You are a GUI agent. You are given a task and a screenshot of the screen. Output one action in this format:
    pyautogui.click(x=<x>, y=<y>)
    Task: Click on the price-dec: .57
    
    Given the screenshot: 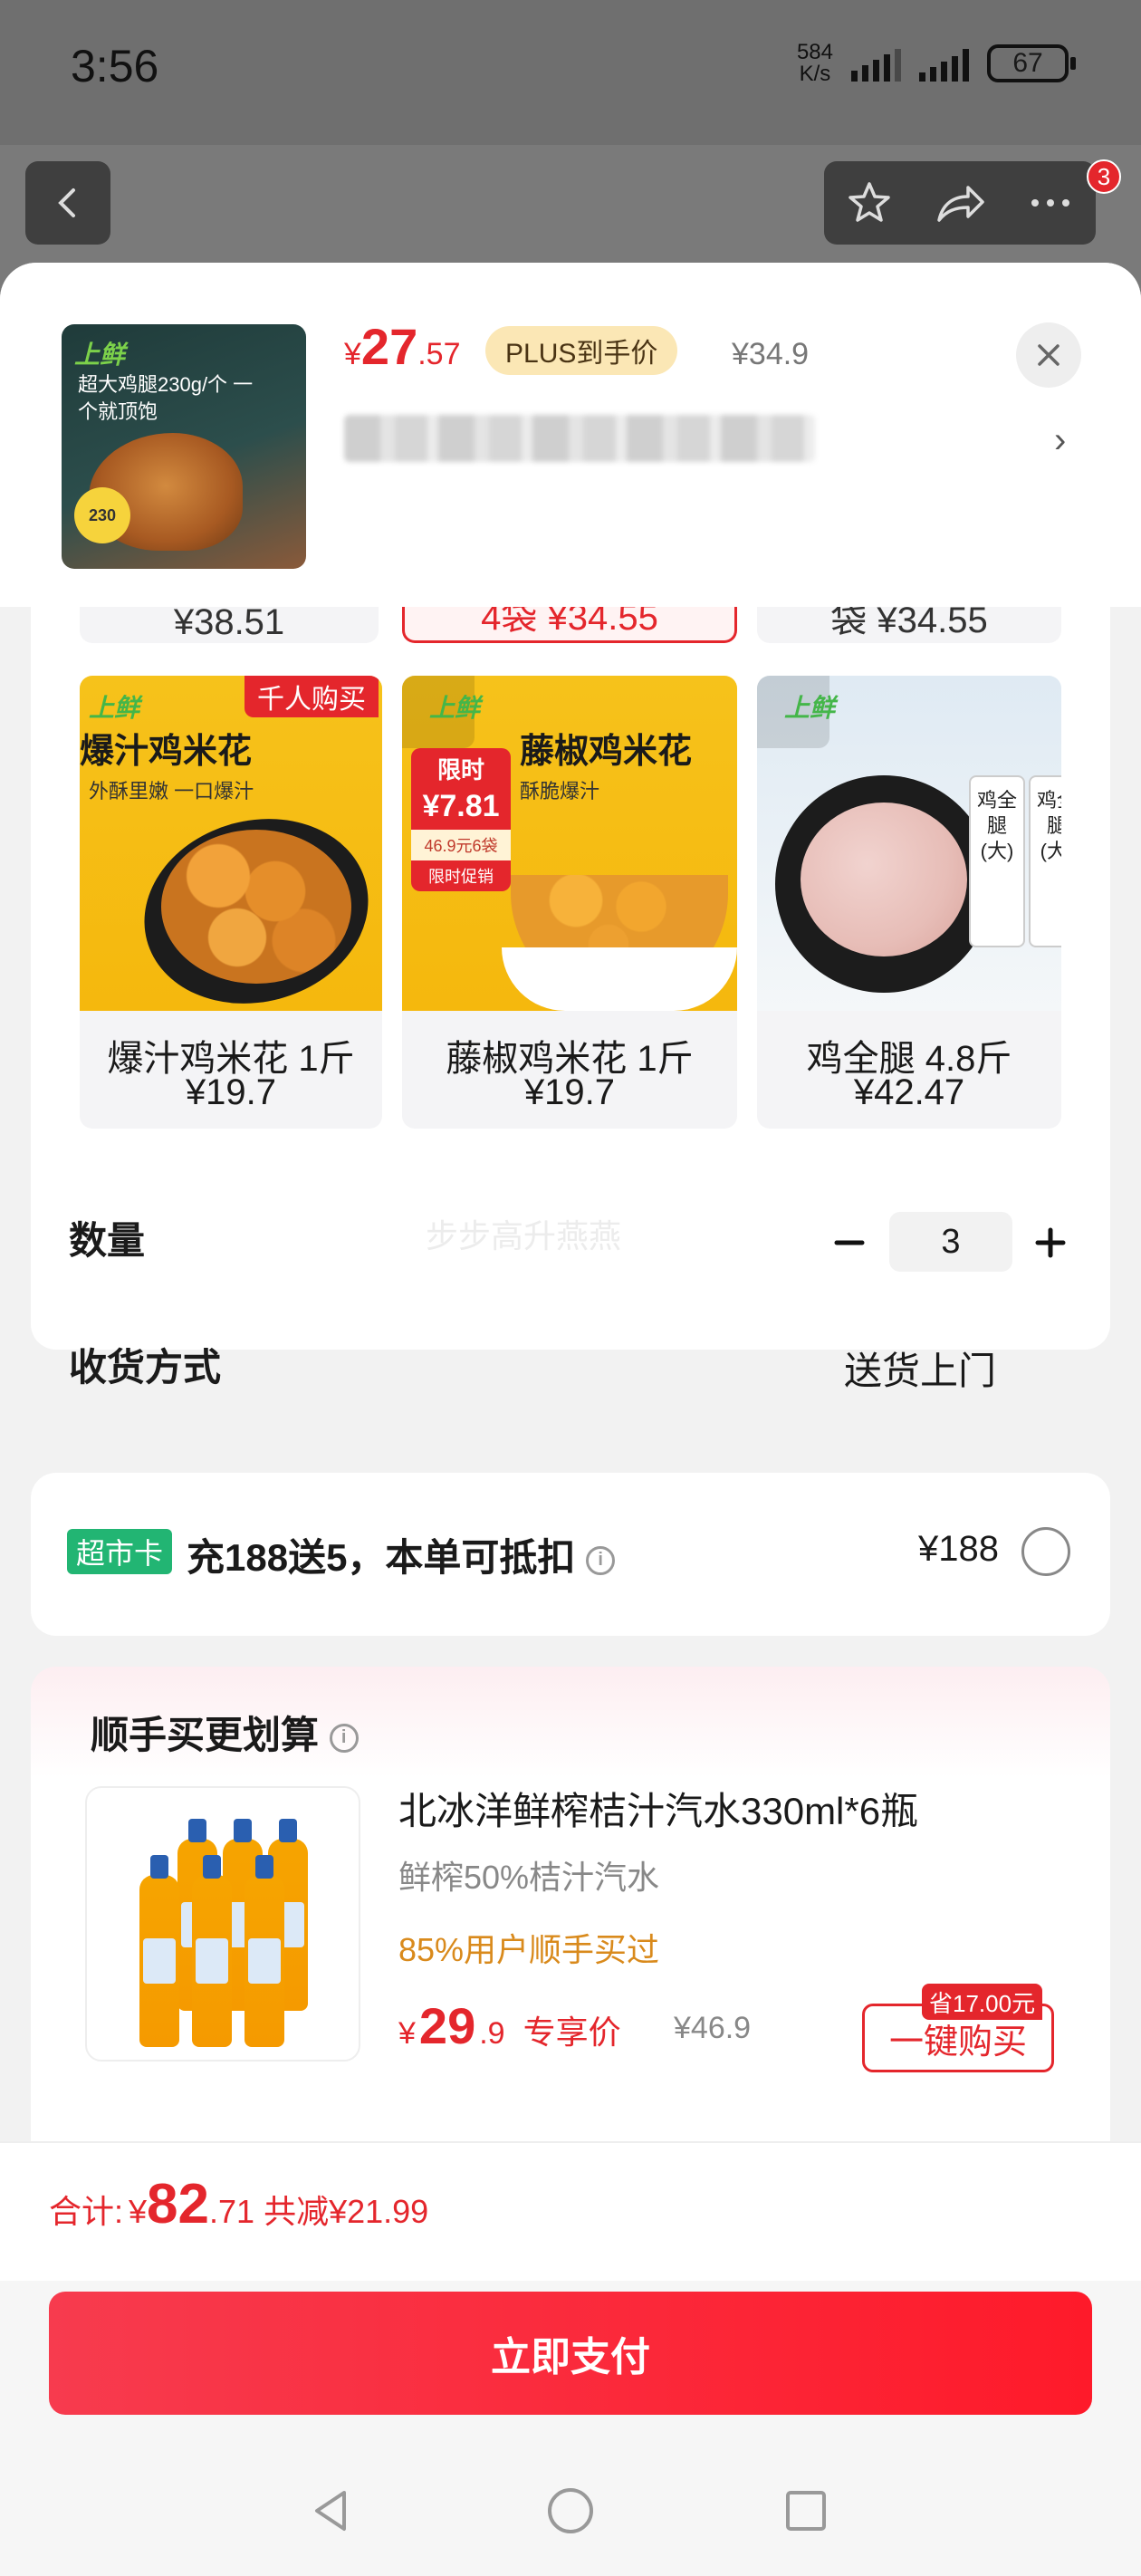 What is the action you would take?
    pyautogui.click(x=439, y=354)
    